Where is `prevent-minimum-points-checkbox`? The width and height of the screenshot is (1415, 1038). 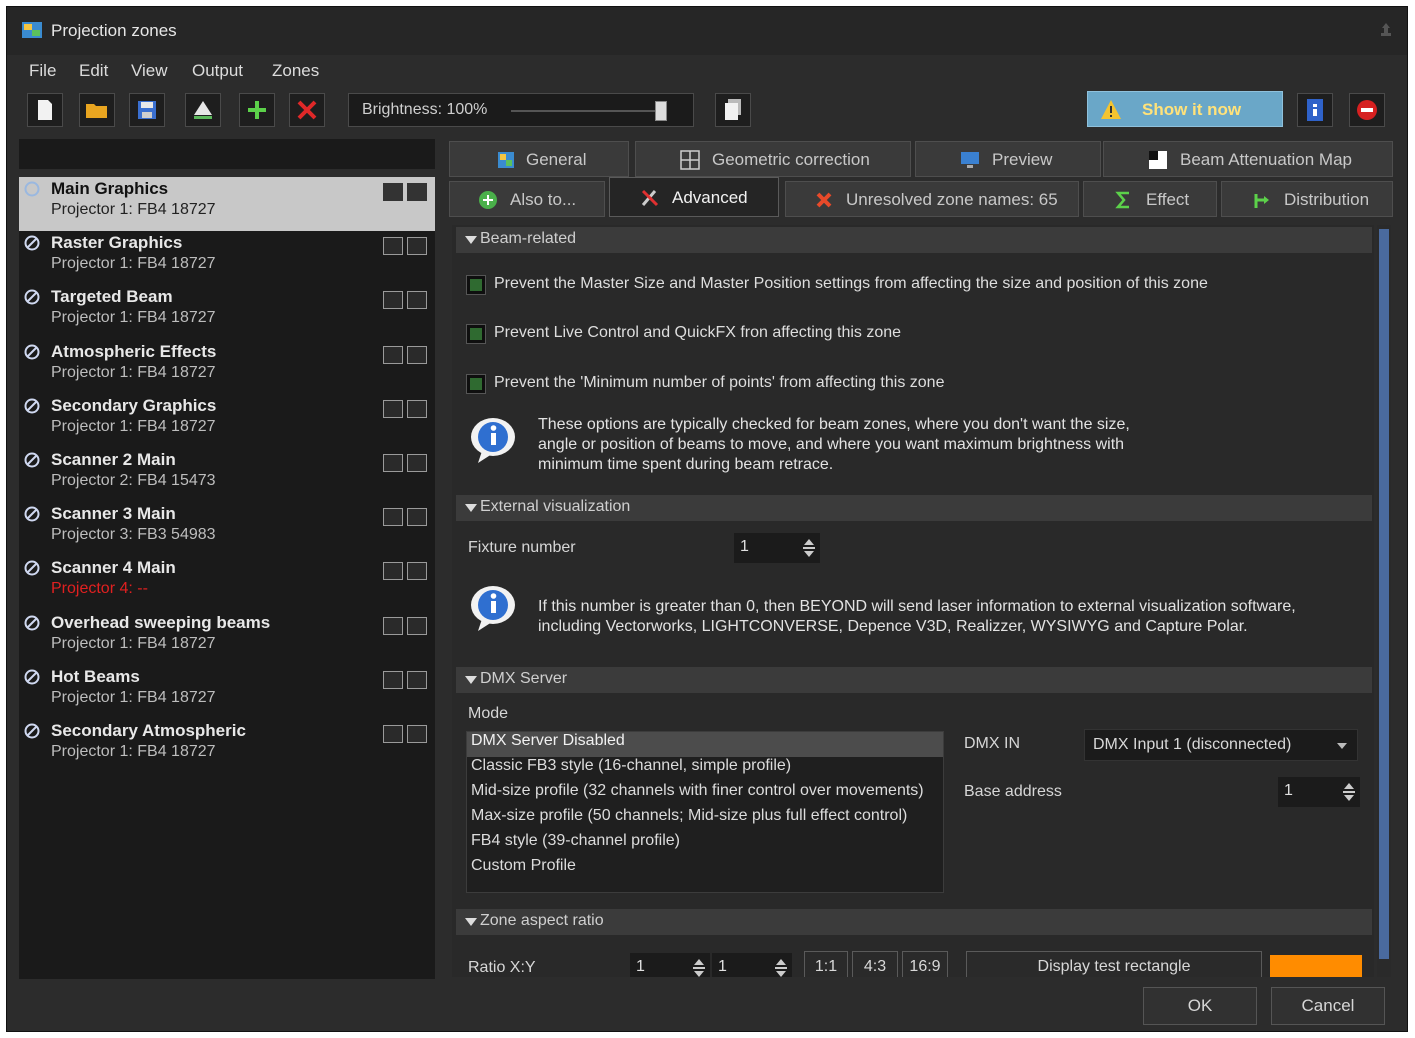 prevent-minimum-points-checkbox is located at coordinates (476, 384).